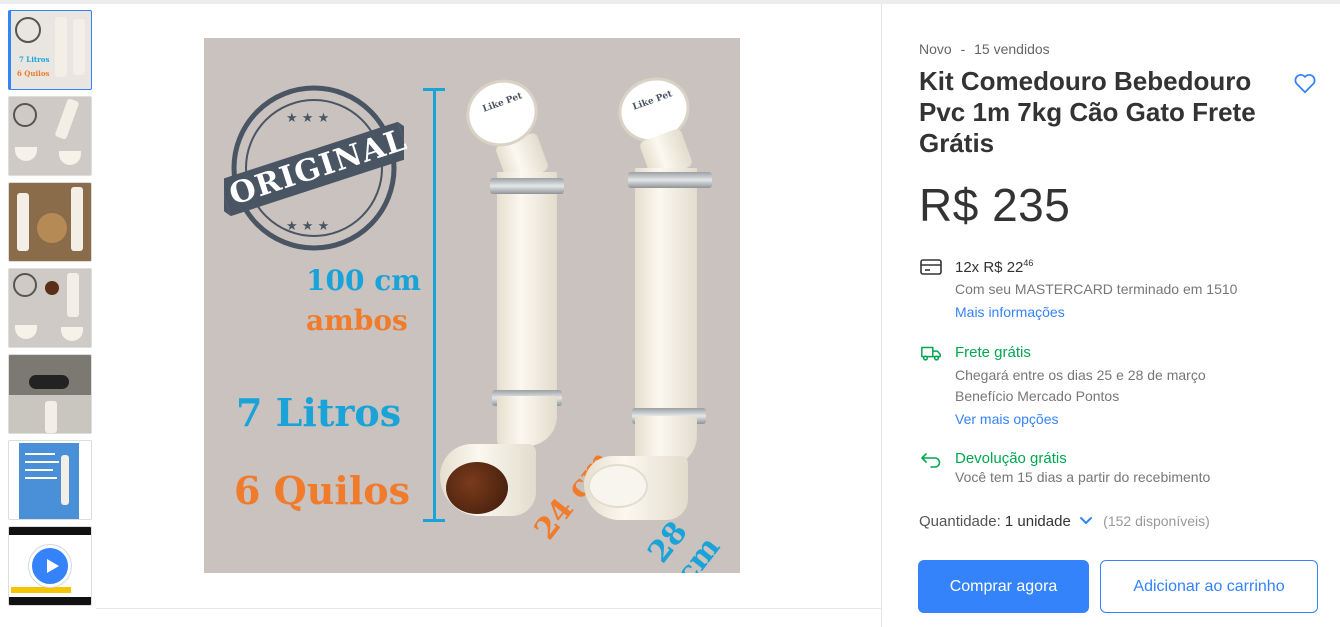 The height and width of the screenshot is (627, 1340). What do you see at coordinates (1012, 49) in the screenshot?
I see `sold-count: 15 vendidos` at bounding box center [1012, 49].